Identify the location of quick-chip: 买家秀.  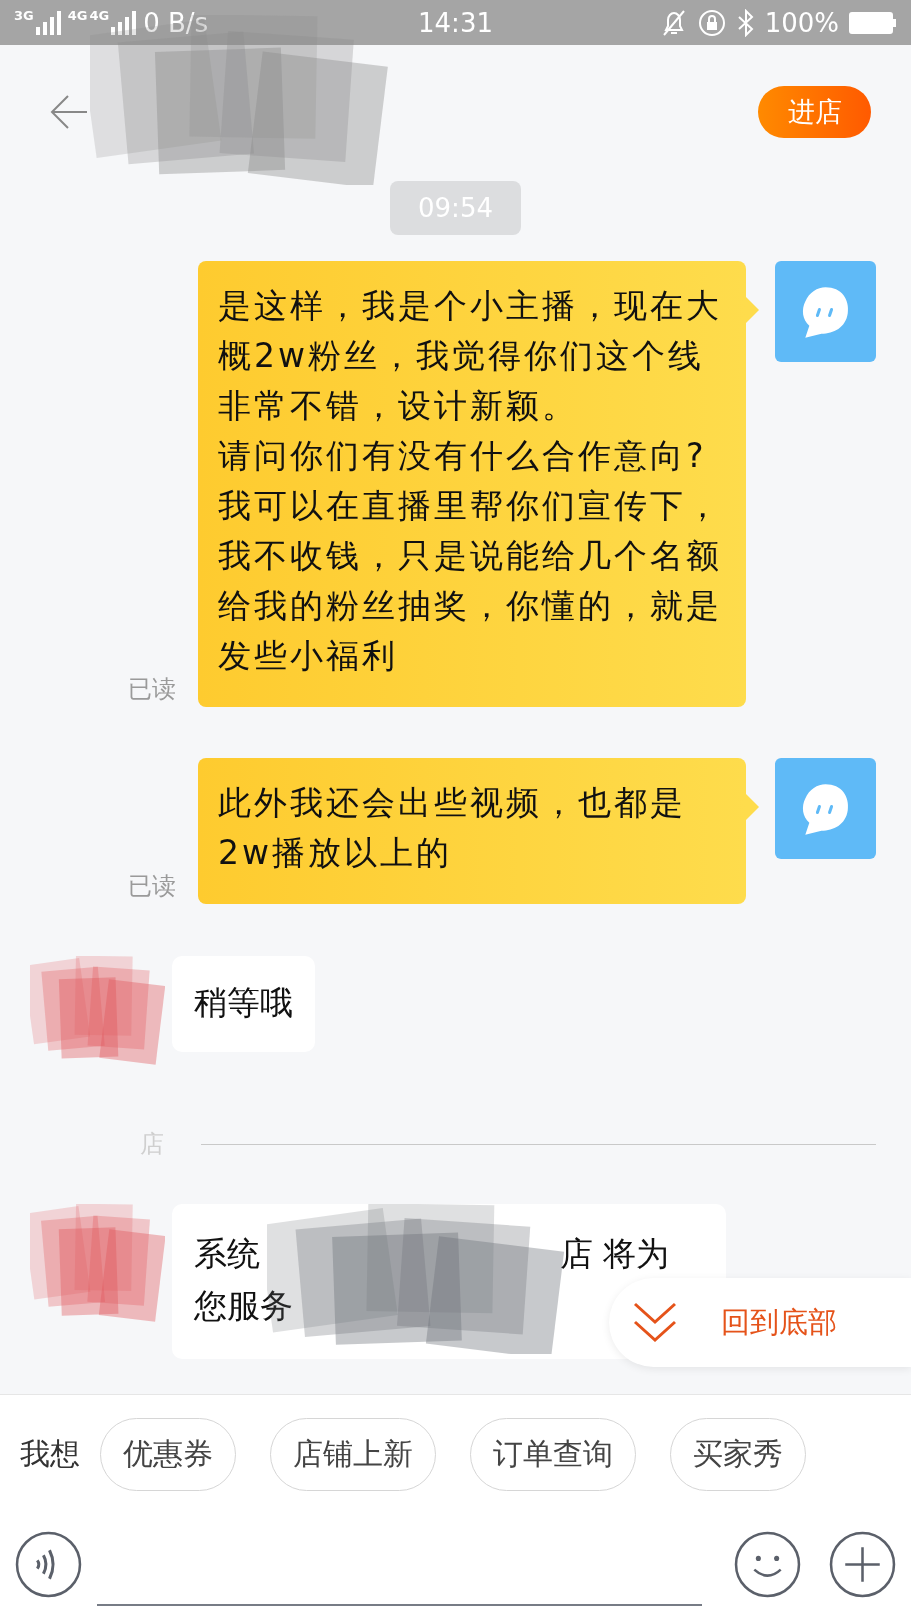
(738, 1454).